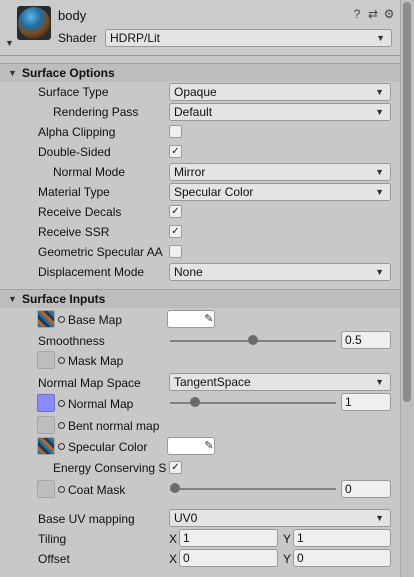 This screenshot has width=414, height=577. Describe the element at coordinates (280, 382) in the screenshot. I see `normal-map-space-dropdown: TangentSpace ▼` at that location.